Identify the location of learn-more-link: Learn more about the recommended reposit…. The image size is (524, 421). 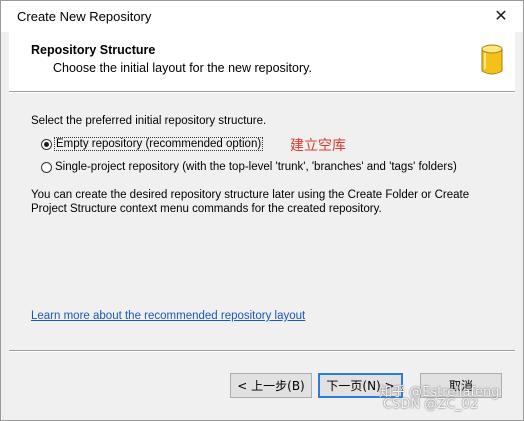
(168, 316).